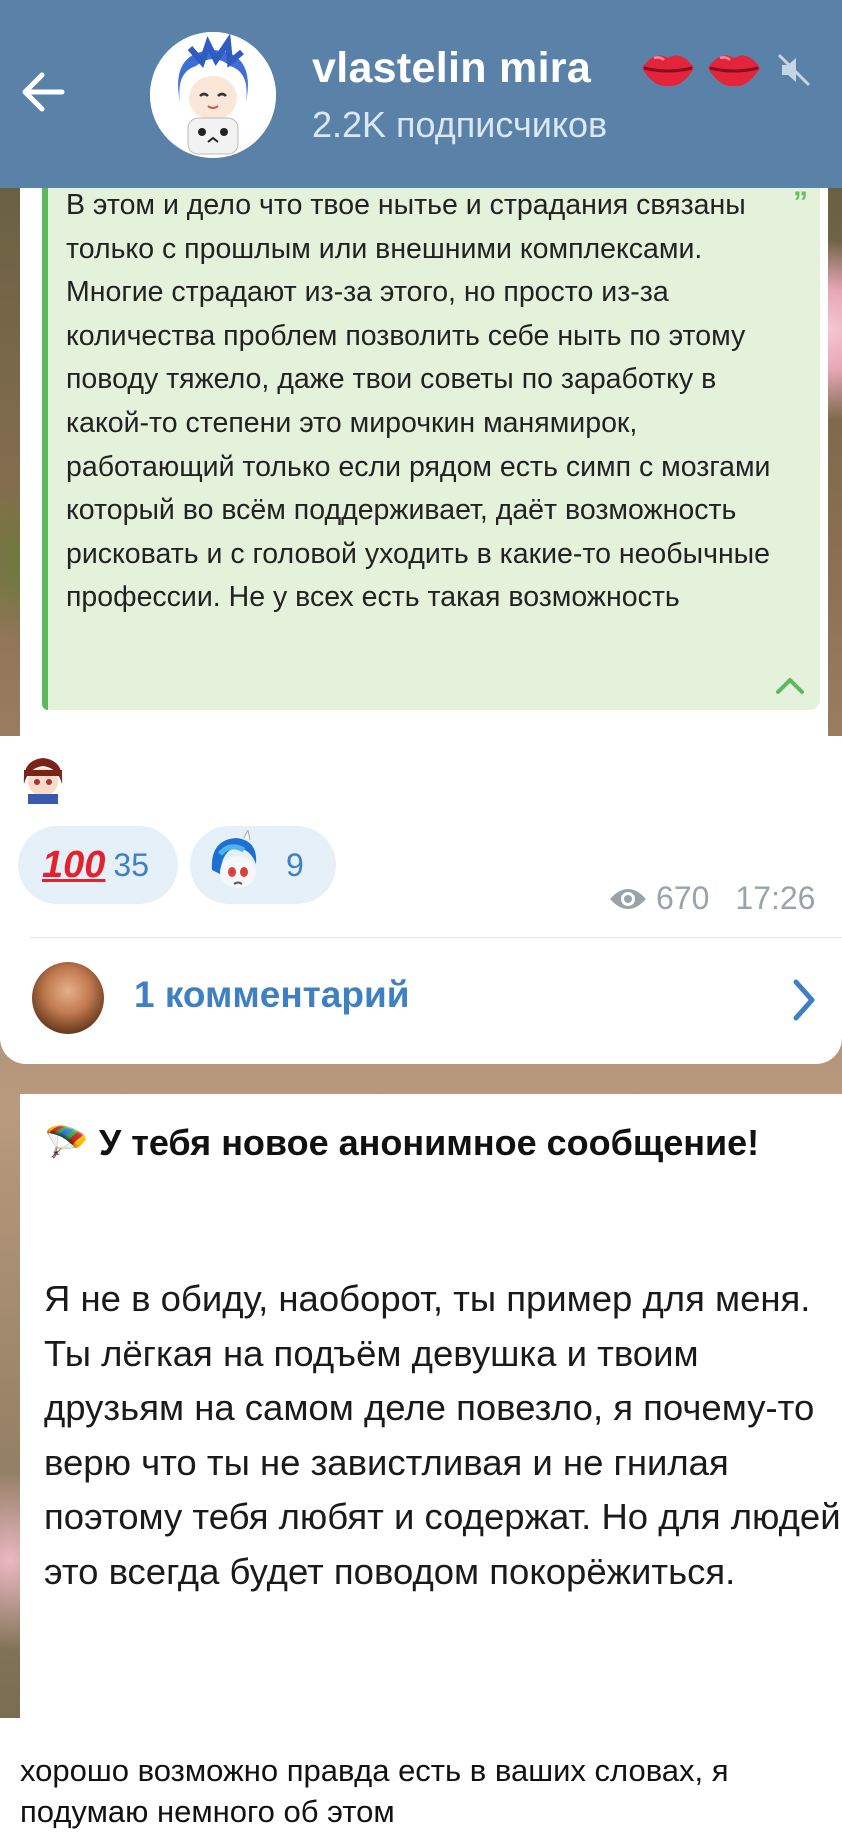  Describe the element at coordinates (272, 994) in the screenshot. I see `comments-label: 1 комментарий` at that location.